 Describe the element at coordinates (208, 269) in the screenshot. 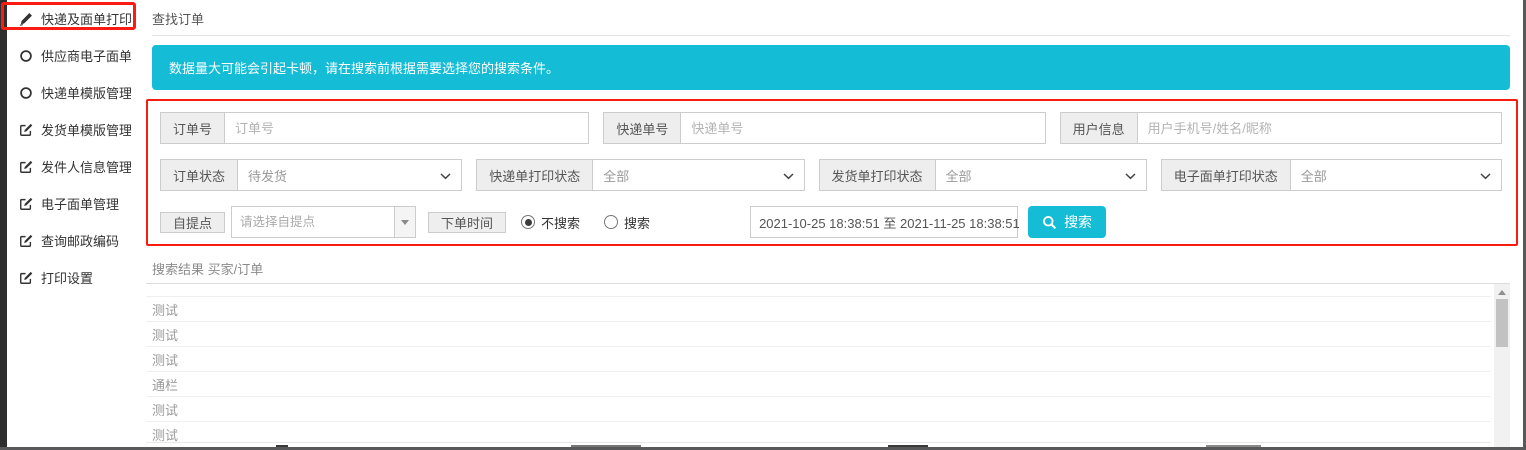

I see `results-heading: 搜索结果 买家/订单` at that location.